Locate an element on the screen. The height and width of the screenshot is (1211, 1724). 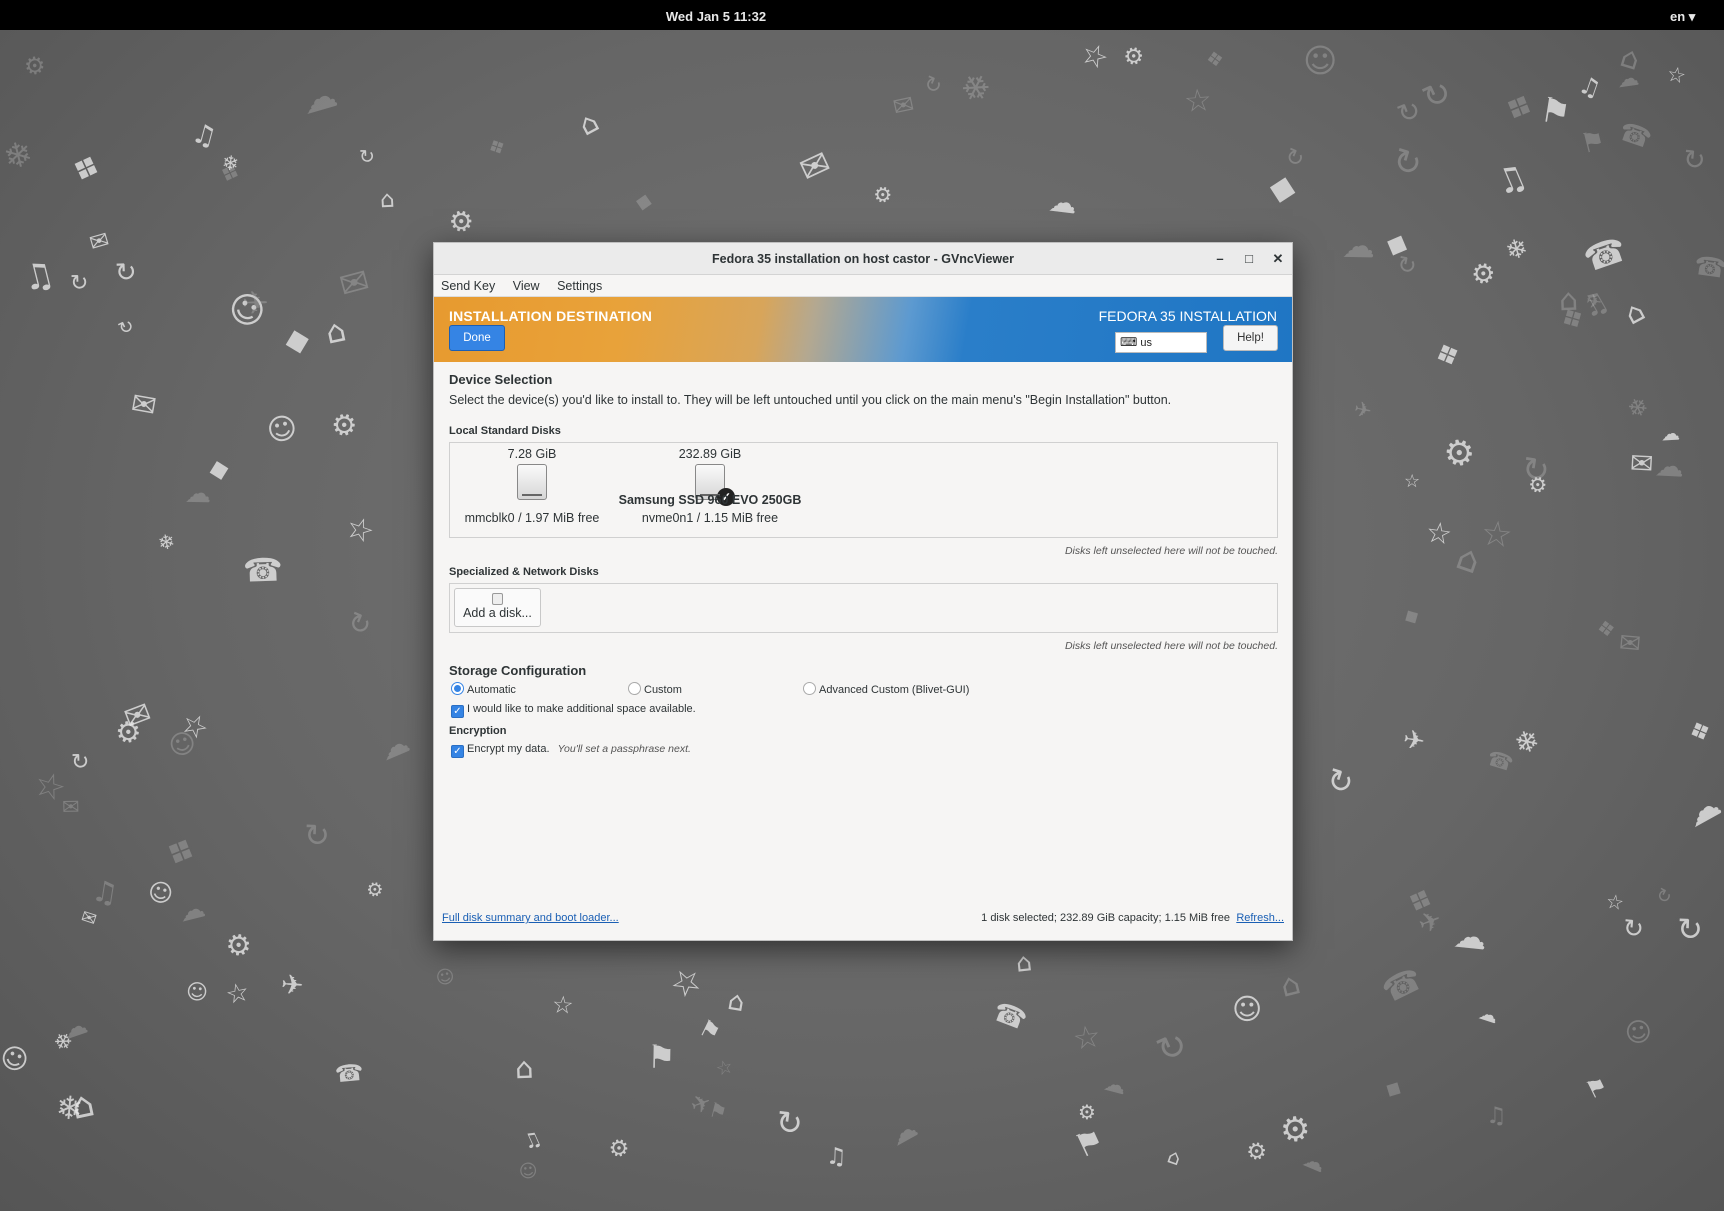
disk-size: 232.89 GiB is located at coordinates (710, 454).